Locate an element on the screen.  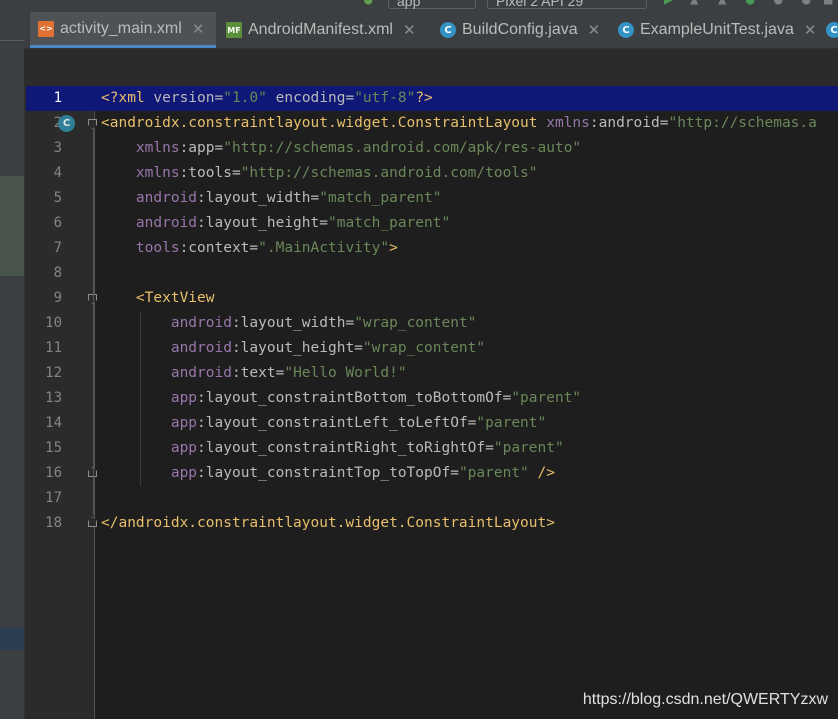
line-number: 13 is located at coordinates (44, 398).